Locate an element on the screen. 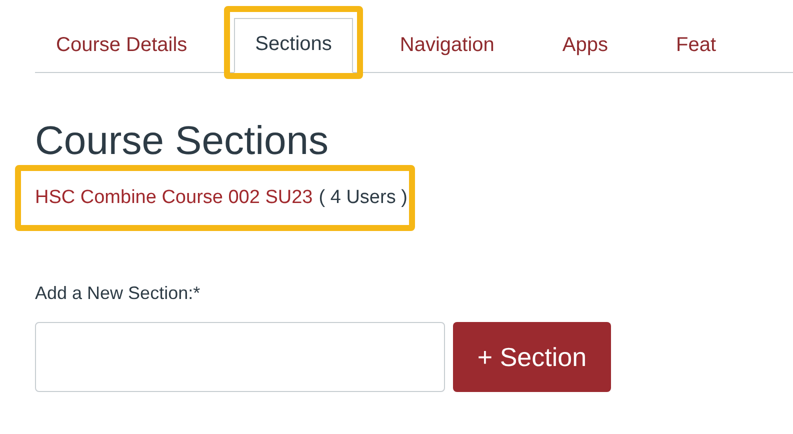  field-label: Add a New Section:* is located at coordinates (118, 293).